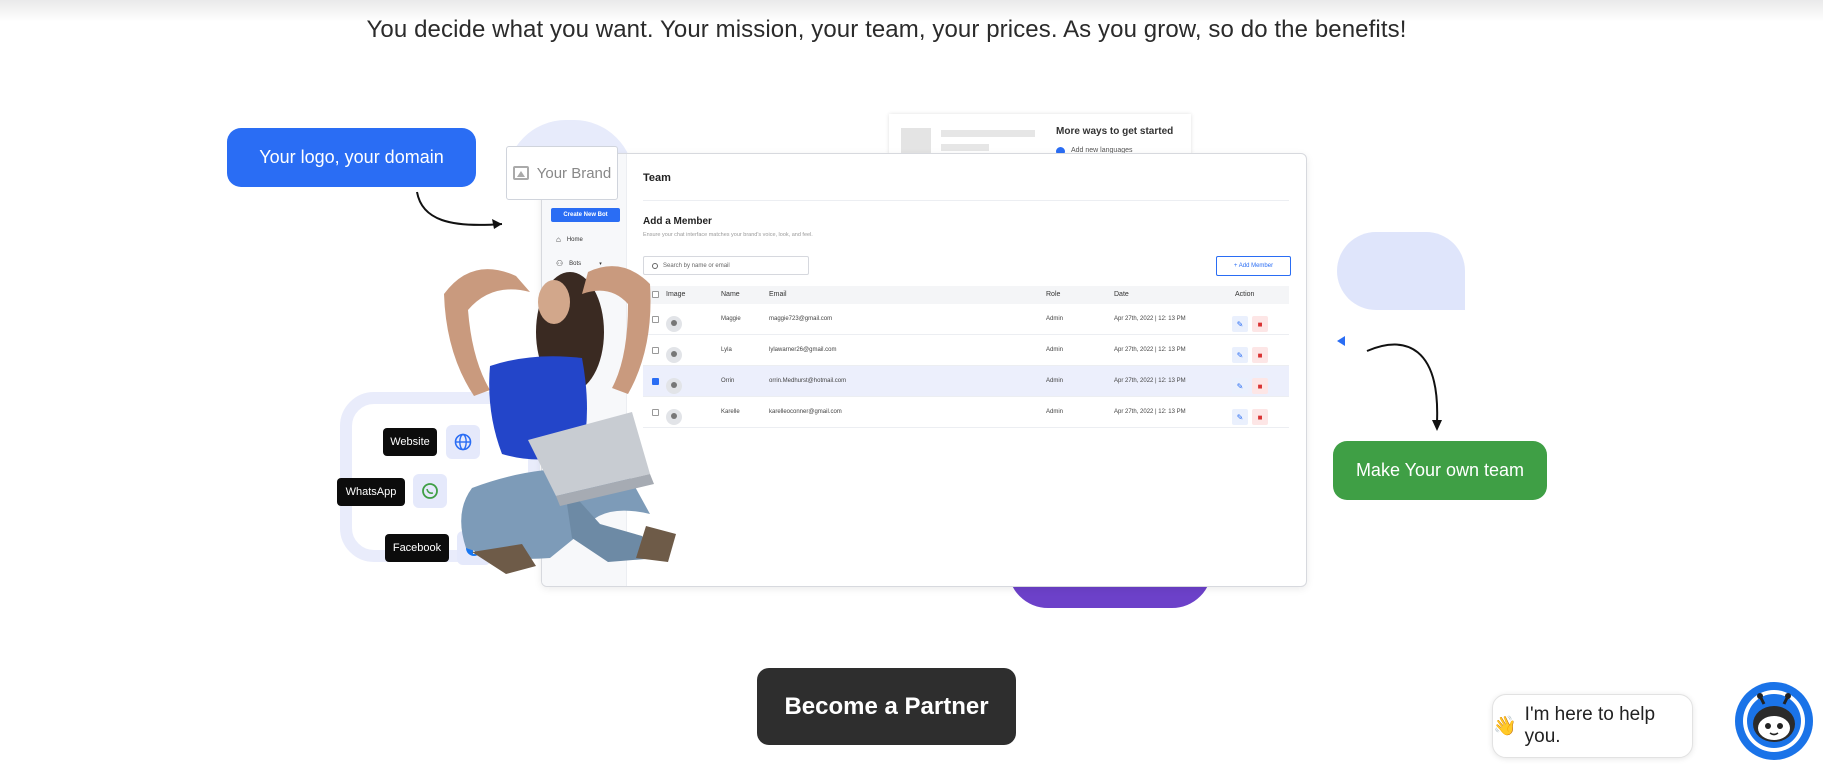 Image resolution: width=1823 pixels, height=770 pixels. What do you see at coordinates (778, 294) in the screenshot?
I see `col-email: Email` at bounding box center [778, 294].